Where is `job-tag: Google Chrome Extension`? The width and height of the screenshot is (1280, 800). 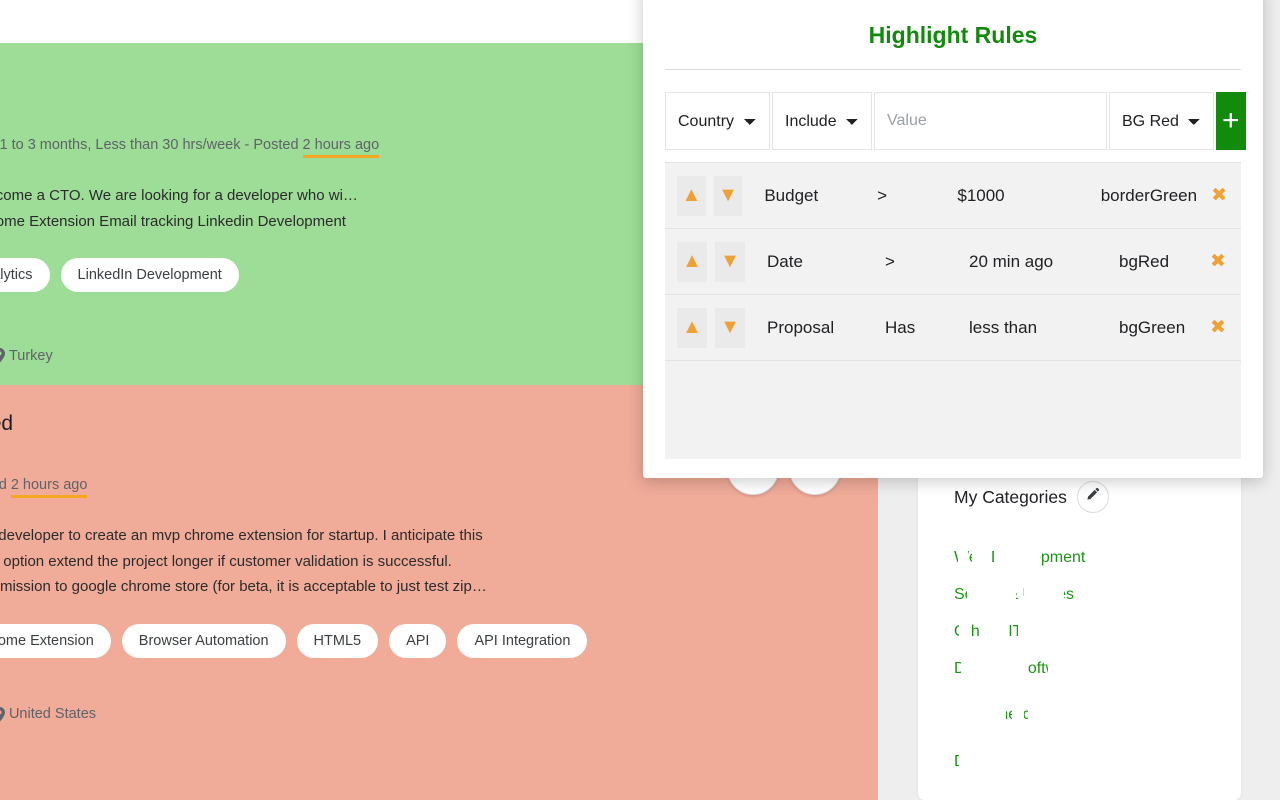 job-tag: Google Chrome Extension is located at coordinates (55, 640).